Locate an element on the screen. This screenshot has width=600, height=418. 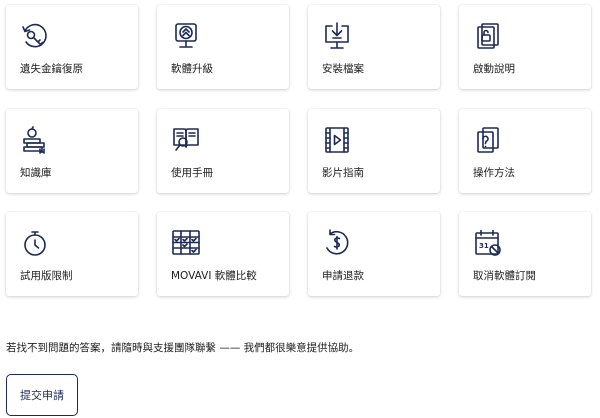
lost-key-icon is located at coordinates (35, 36).